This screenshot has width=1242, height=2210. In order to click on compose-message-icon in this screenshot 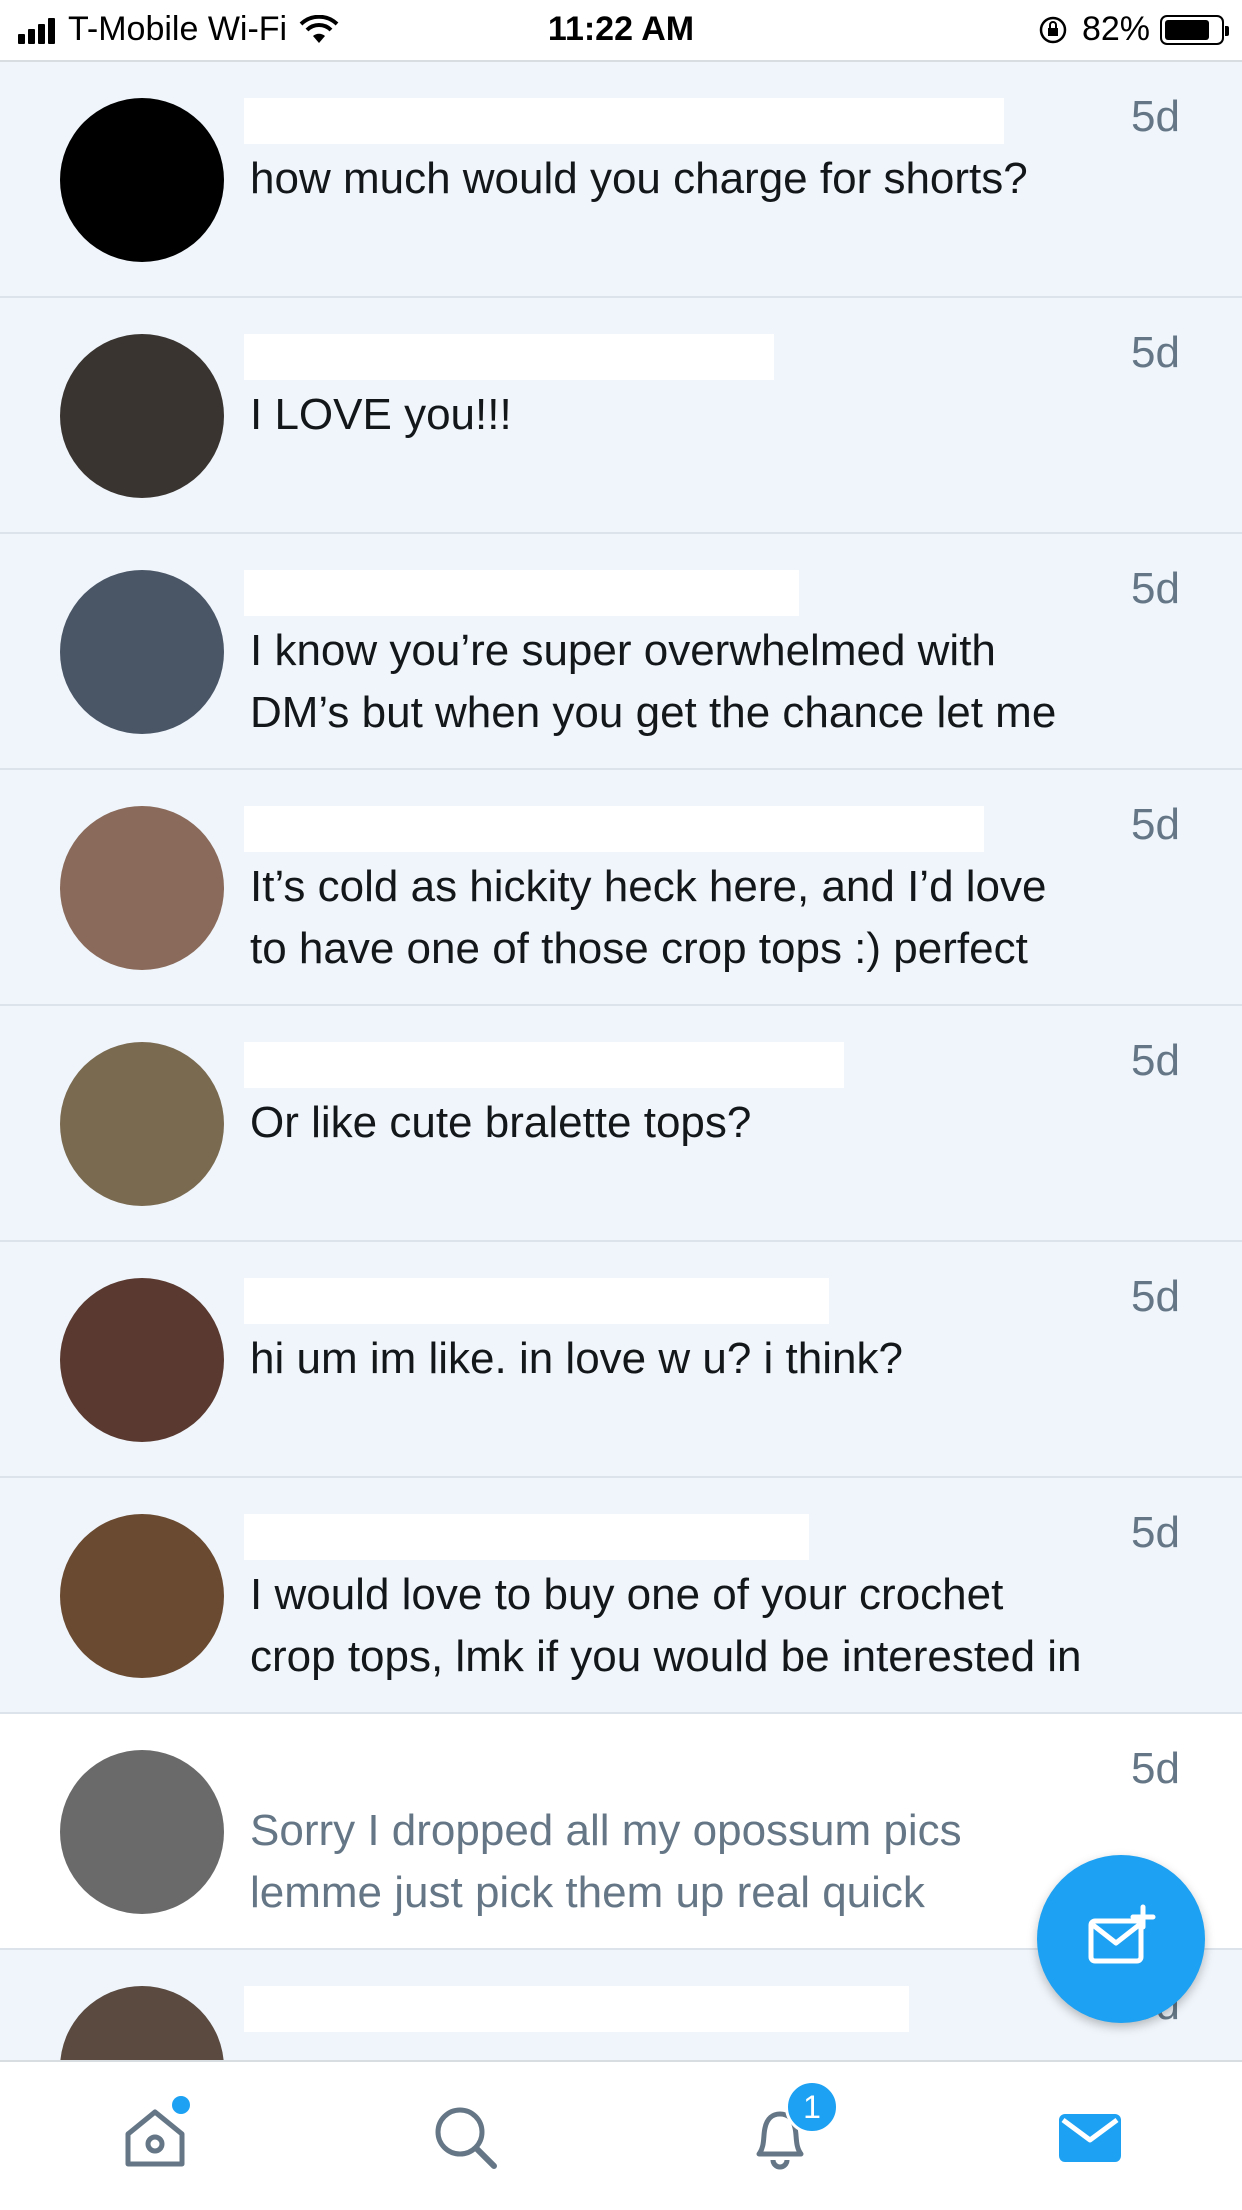, I will do `click(1122, 1934)`.